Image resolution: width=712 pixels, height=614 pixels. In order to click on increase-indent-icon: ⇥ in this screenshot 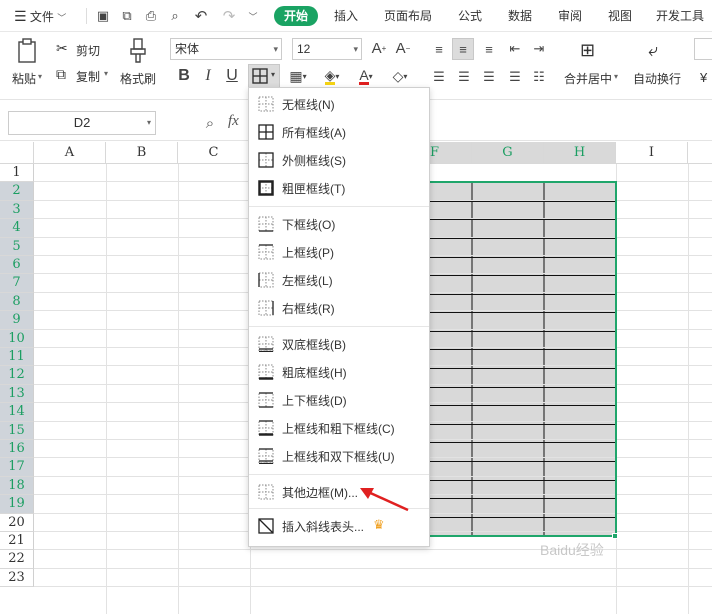, I will do `click(539, 49)`.